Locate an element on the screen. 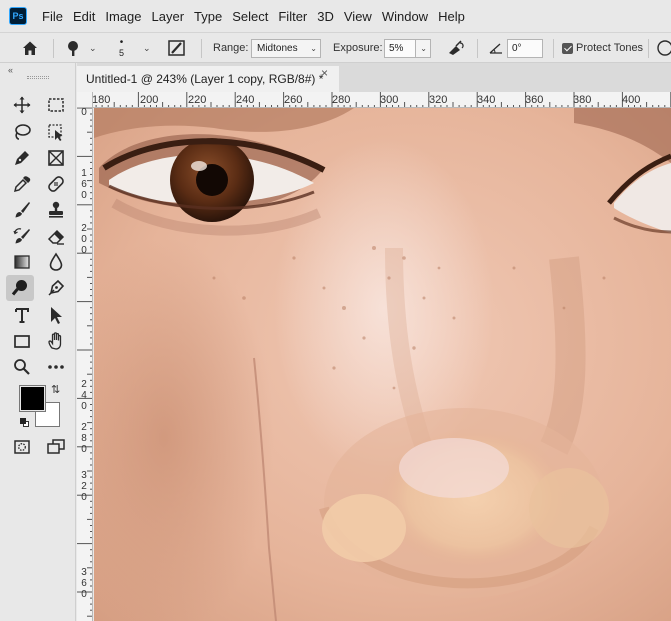 Image resolution: width=671 pixels, height=621 pixels. history-brush-tool is located at coordinates (22, 236).